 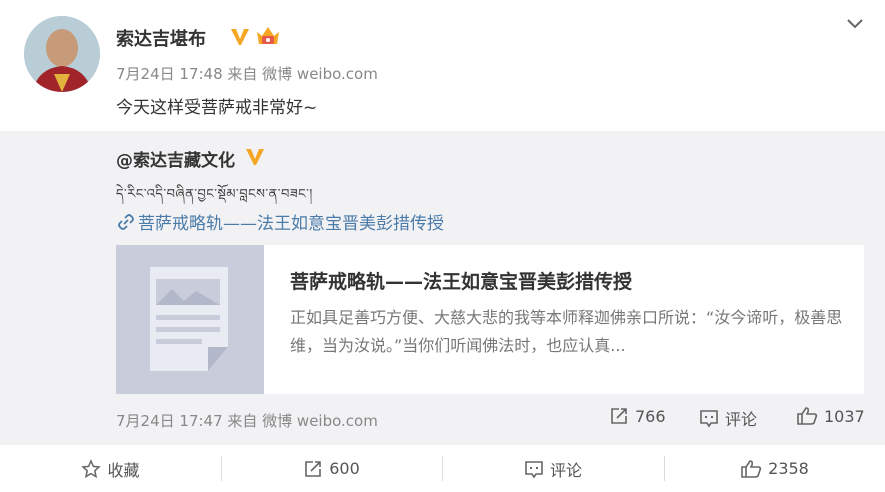 I want to click on post-text: 今天这样受菩萨戒非常好~, so click(x=217, y=108).